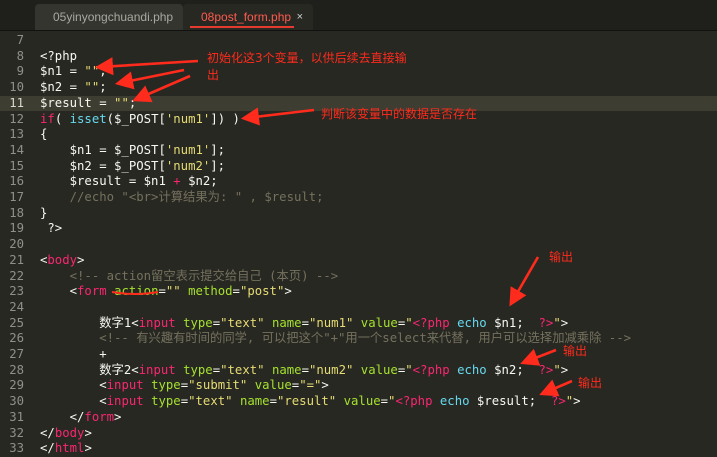 This screenshot has height=457, width=717. Describe the element at coordinates (575, 351) in the screenshot. I see `annotation-output-2: 输出` at that location.